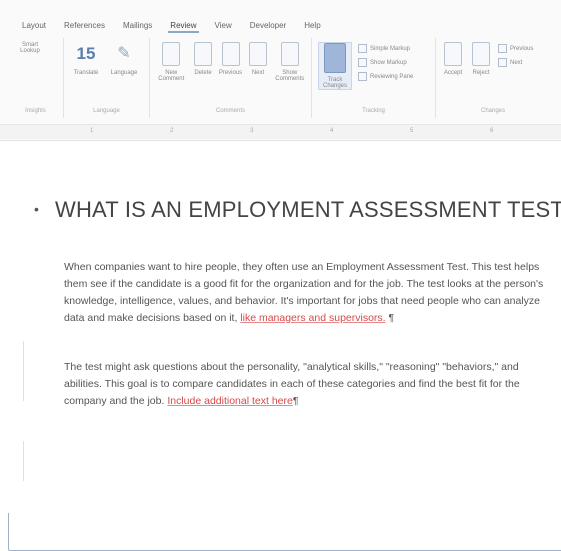  I want to click on track-changes-label: Track Changes, so click(335, 83).